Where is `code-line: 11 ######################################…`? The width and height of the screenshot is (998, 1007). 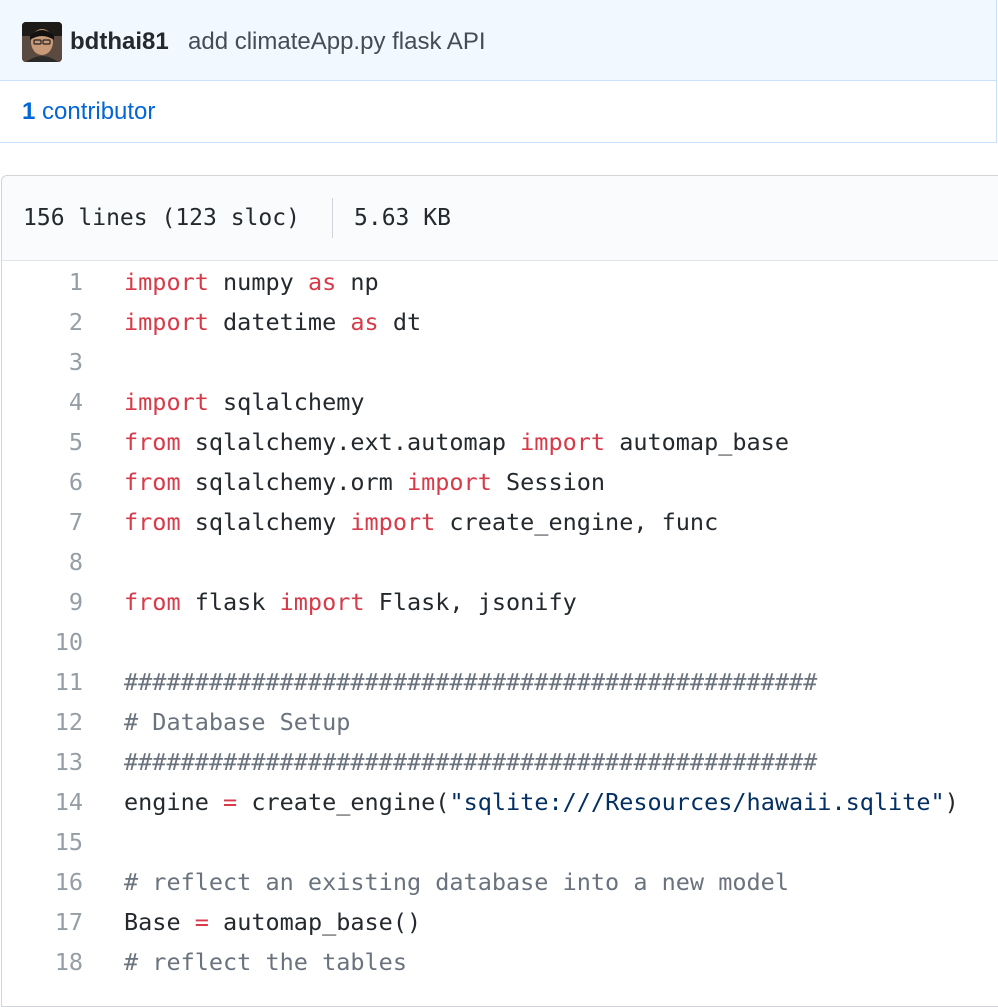 code-line: 11 ######################################… is located at coordinates (500, 682).